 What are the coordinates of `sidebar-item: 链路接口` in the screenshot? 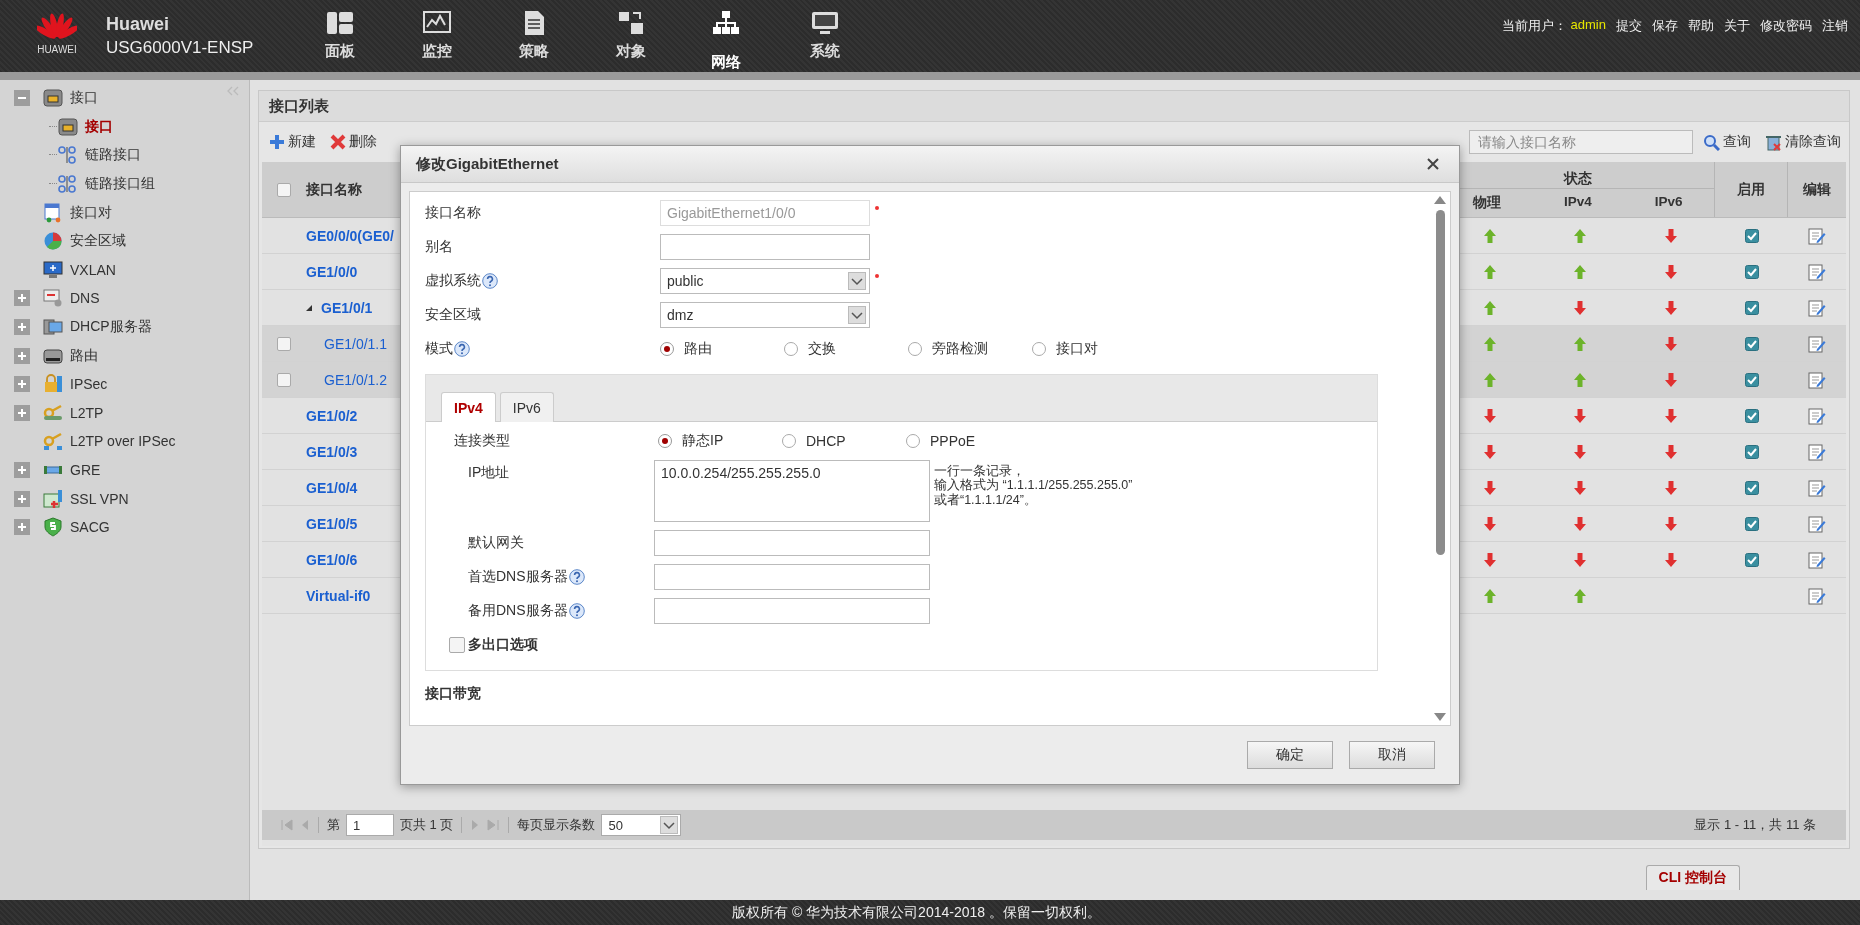 It's located at (113, 155).